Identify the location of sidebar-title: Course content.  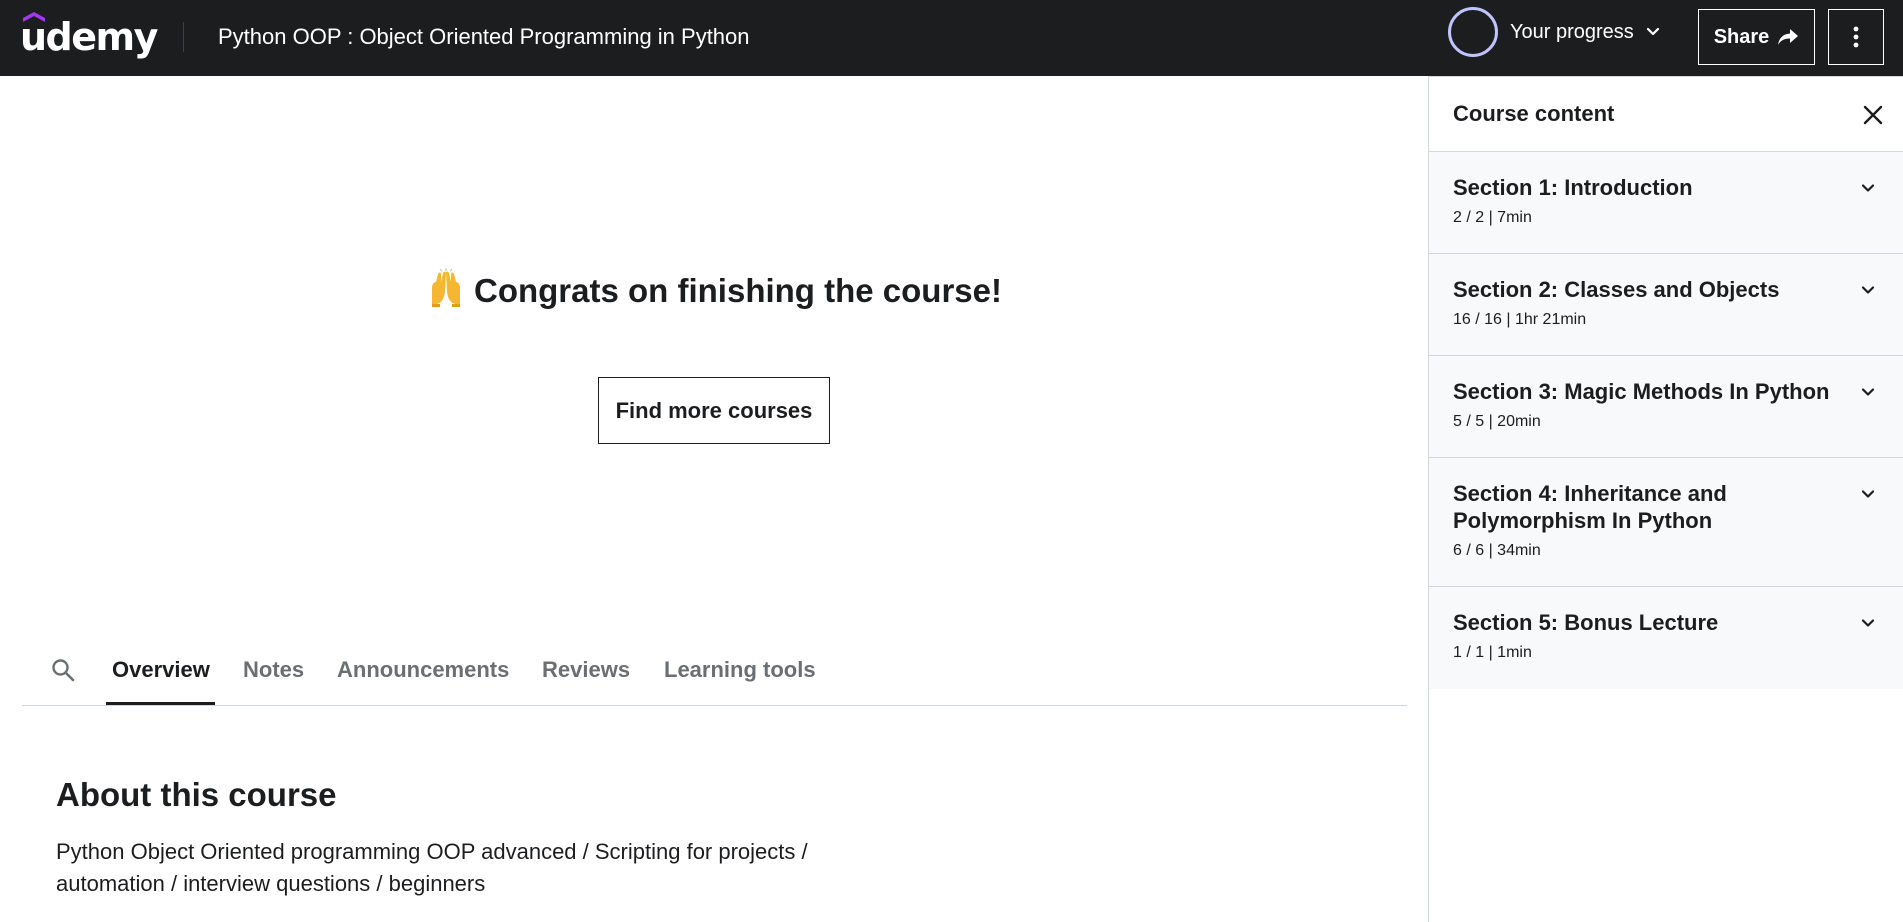
(1534, 113).